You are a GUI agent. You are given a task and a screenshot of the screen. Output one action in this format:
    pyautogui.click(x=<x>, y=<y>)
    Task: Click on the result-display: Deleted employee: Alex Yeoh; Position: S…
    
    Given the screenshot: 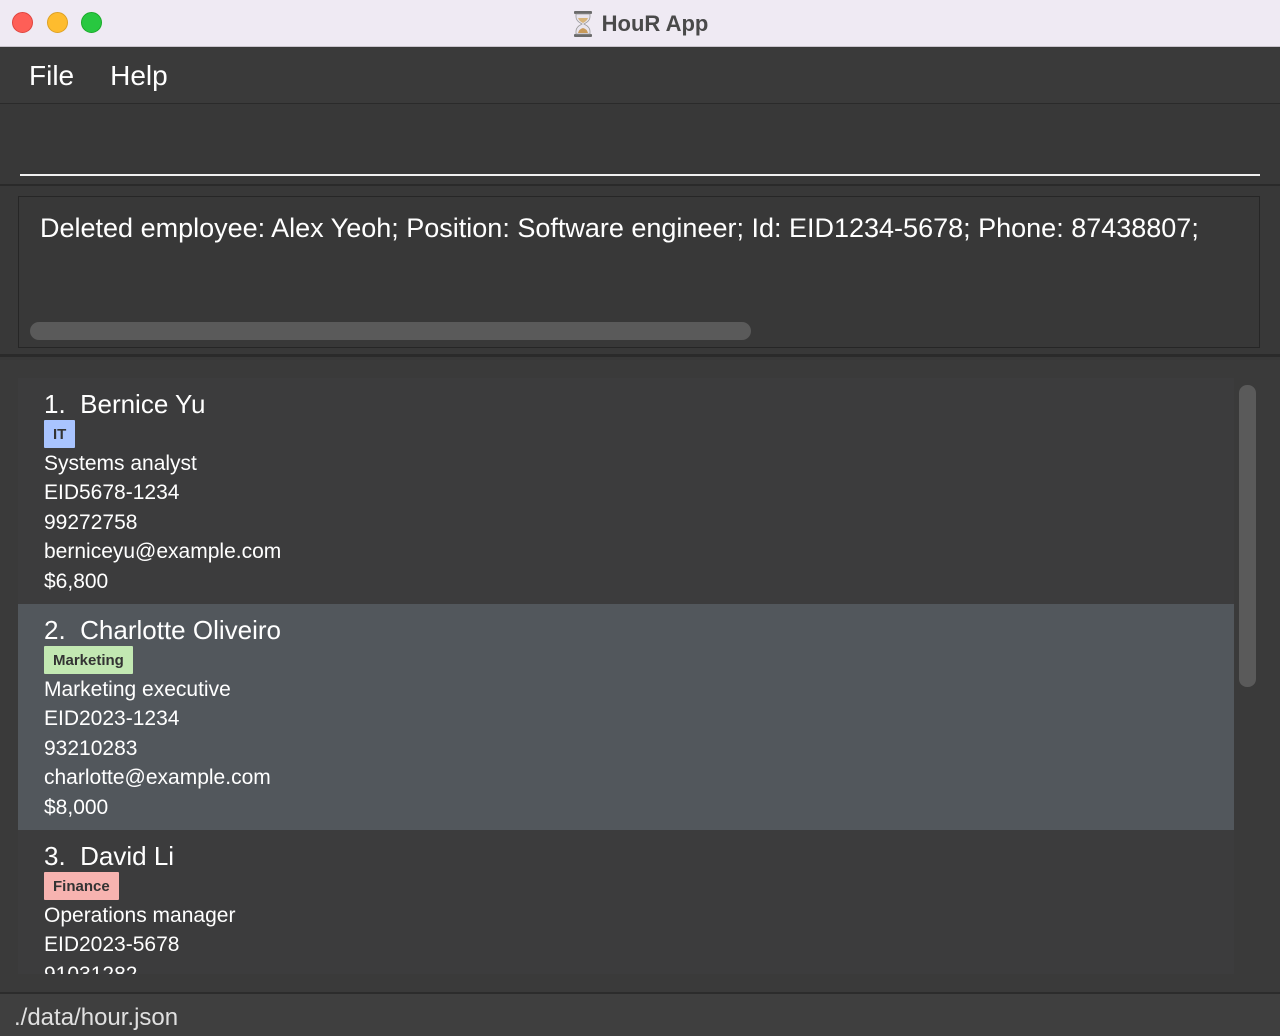 What is the action you would take?
    pyautogui.click(x=639, y=272)
    